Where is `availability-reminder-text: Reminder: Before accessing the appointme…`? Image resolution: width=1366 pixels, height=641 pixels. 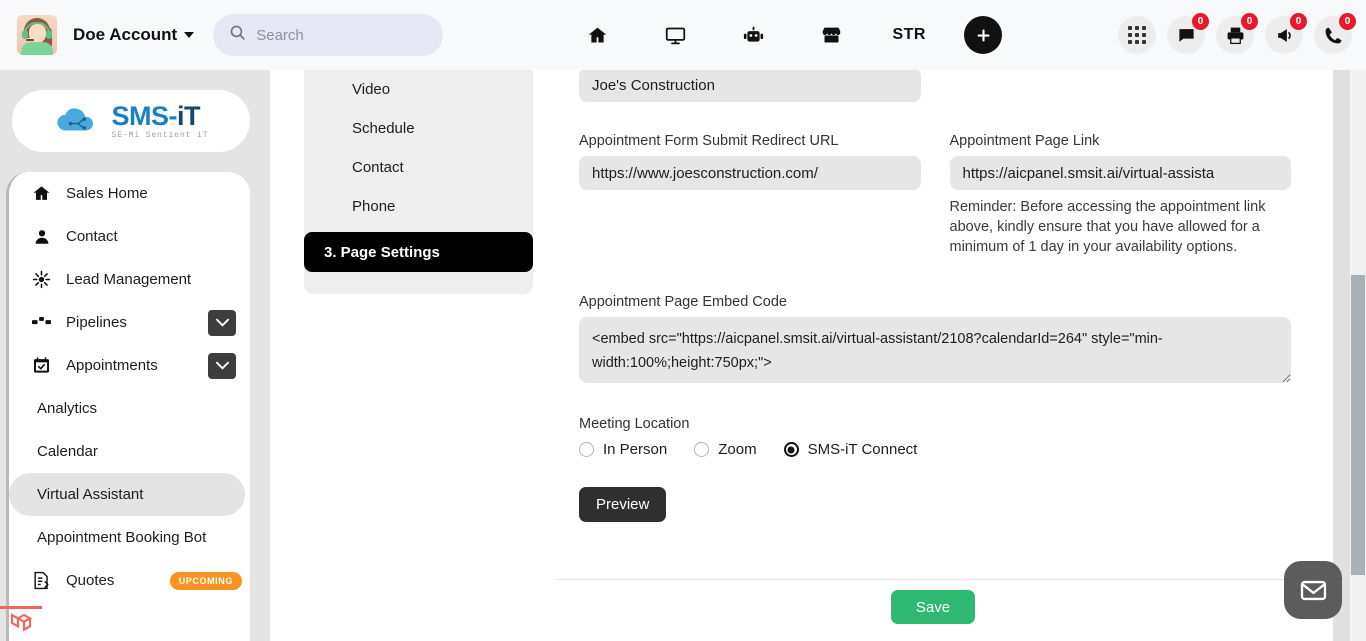 availability-reminder-text: Reminder: Before accessing the appointme… is located at coordinates (1107, 227).